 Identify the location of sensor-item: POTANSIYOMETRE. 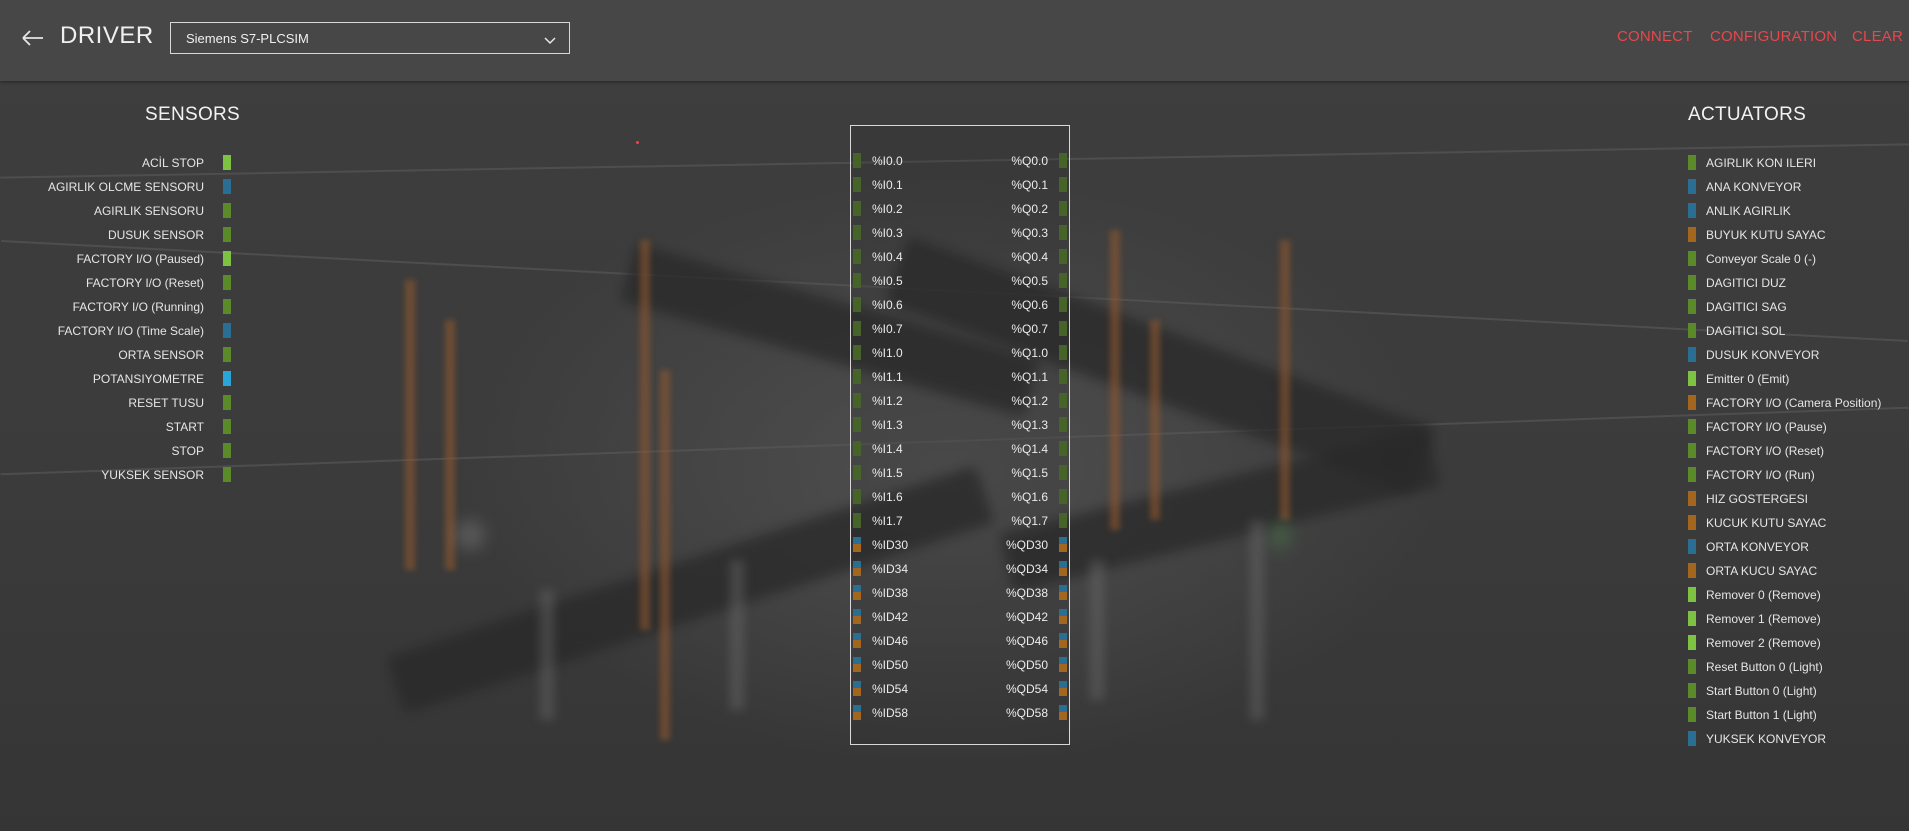
(115, 379).